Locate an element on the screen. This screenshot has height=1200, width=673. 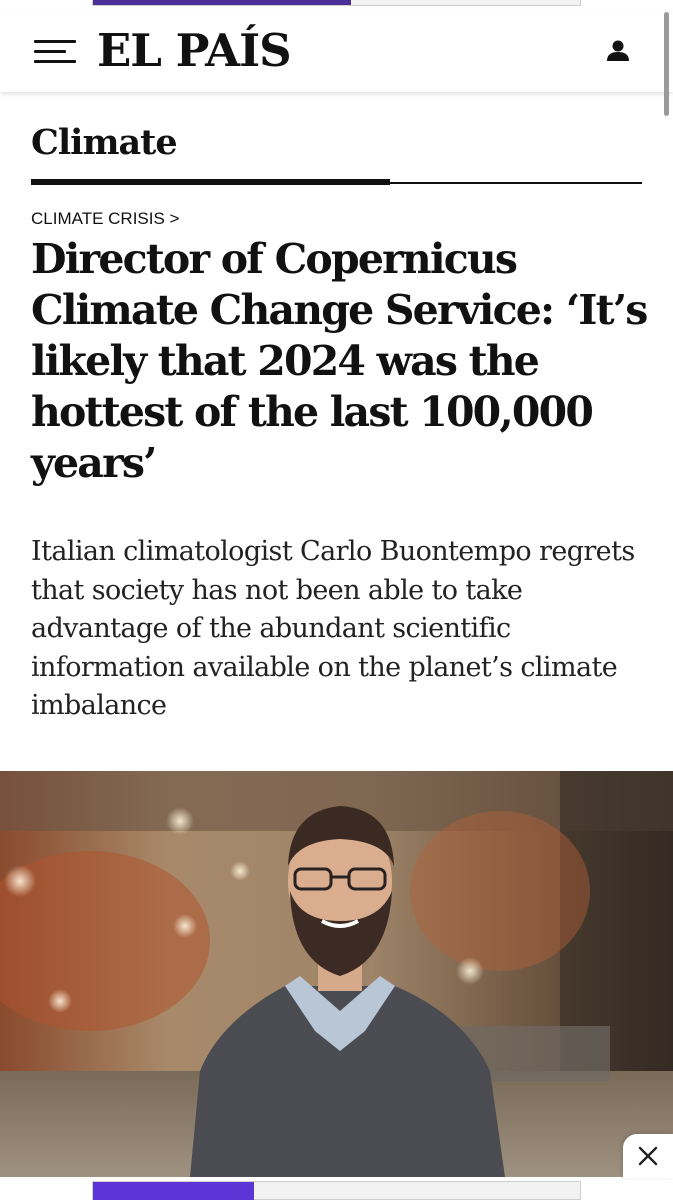
site-header: EL PAÍS is located at coordinates (336, 51).